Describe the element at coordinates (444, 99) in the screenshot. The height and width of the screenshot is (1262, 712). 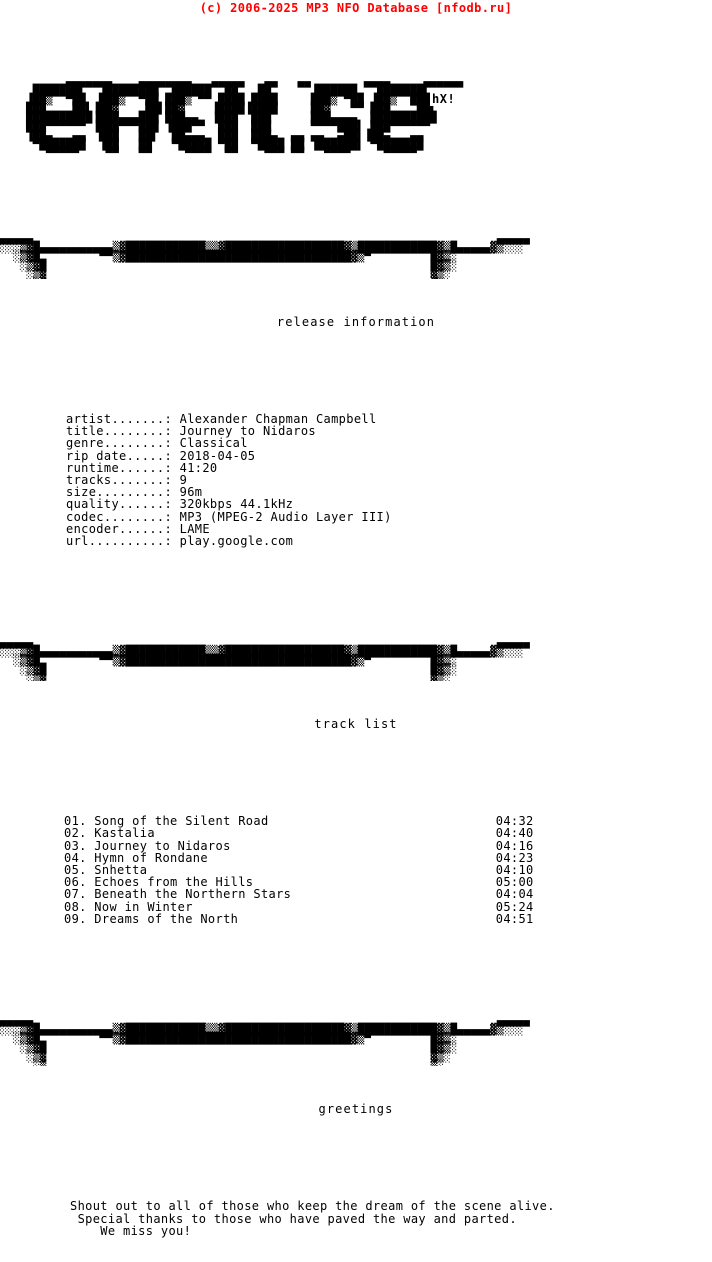
I see `artist-signature: hX!` at that location.